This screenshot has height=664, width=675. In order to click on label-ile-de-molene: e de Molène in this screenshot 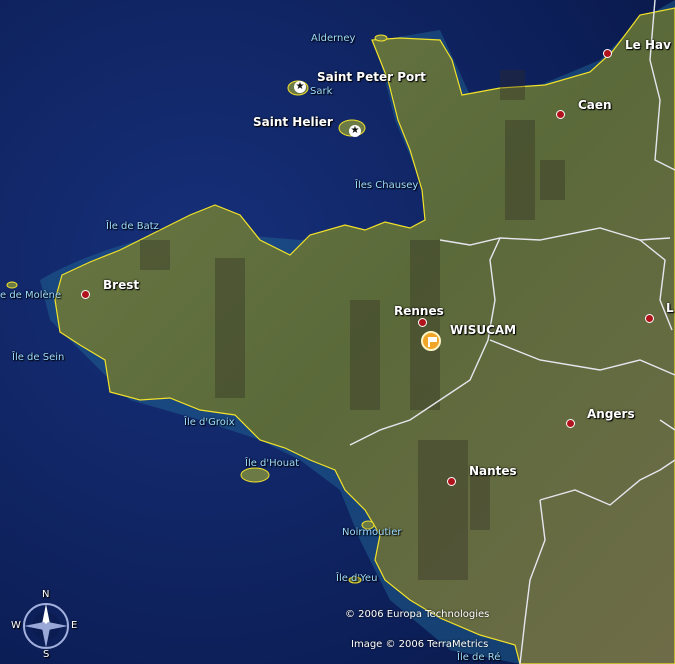, I will do `click(31, 295)`.